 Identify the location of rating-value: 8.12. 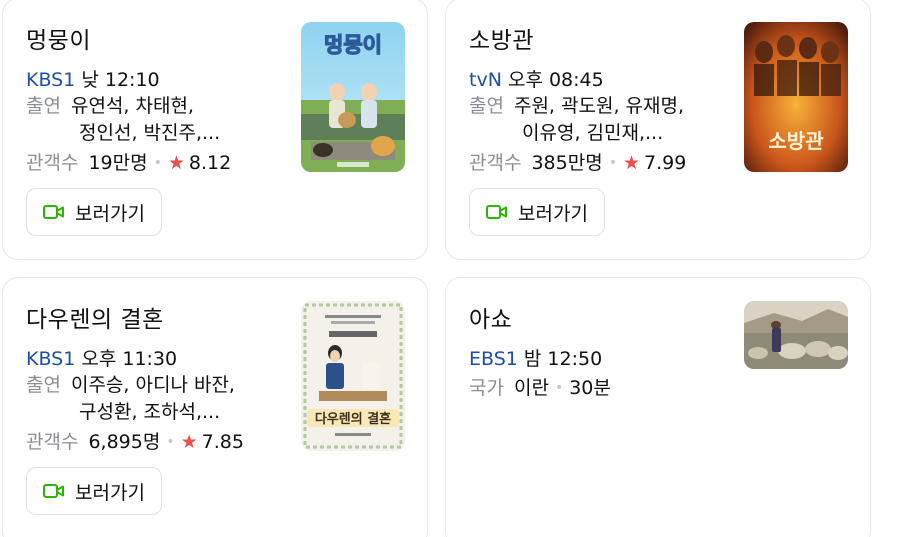
(210, 163).